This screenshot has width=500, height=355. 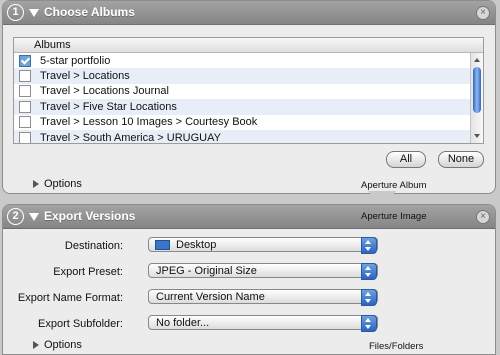 I want to click on files-folders-label: Files/Folders, so click(x=396, y=346).